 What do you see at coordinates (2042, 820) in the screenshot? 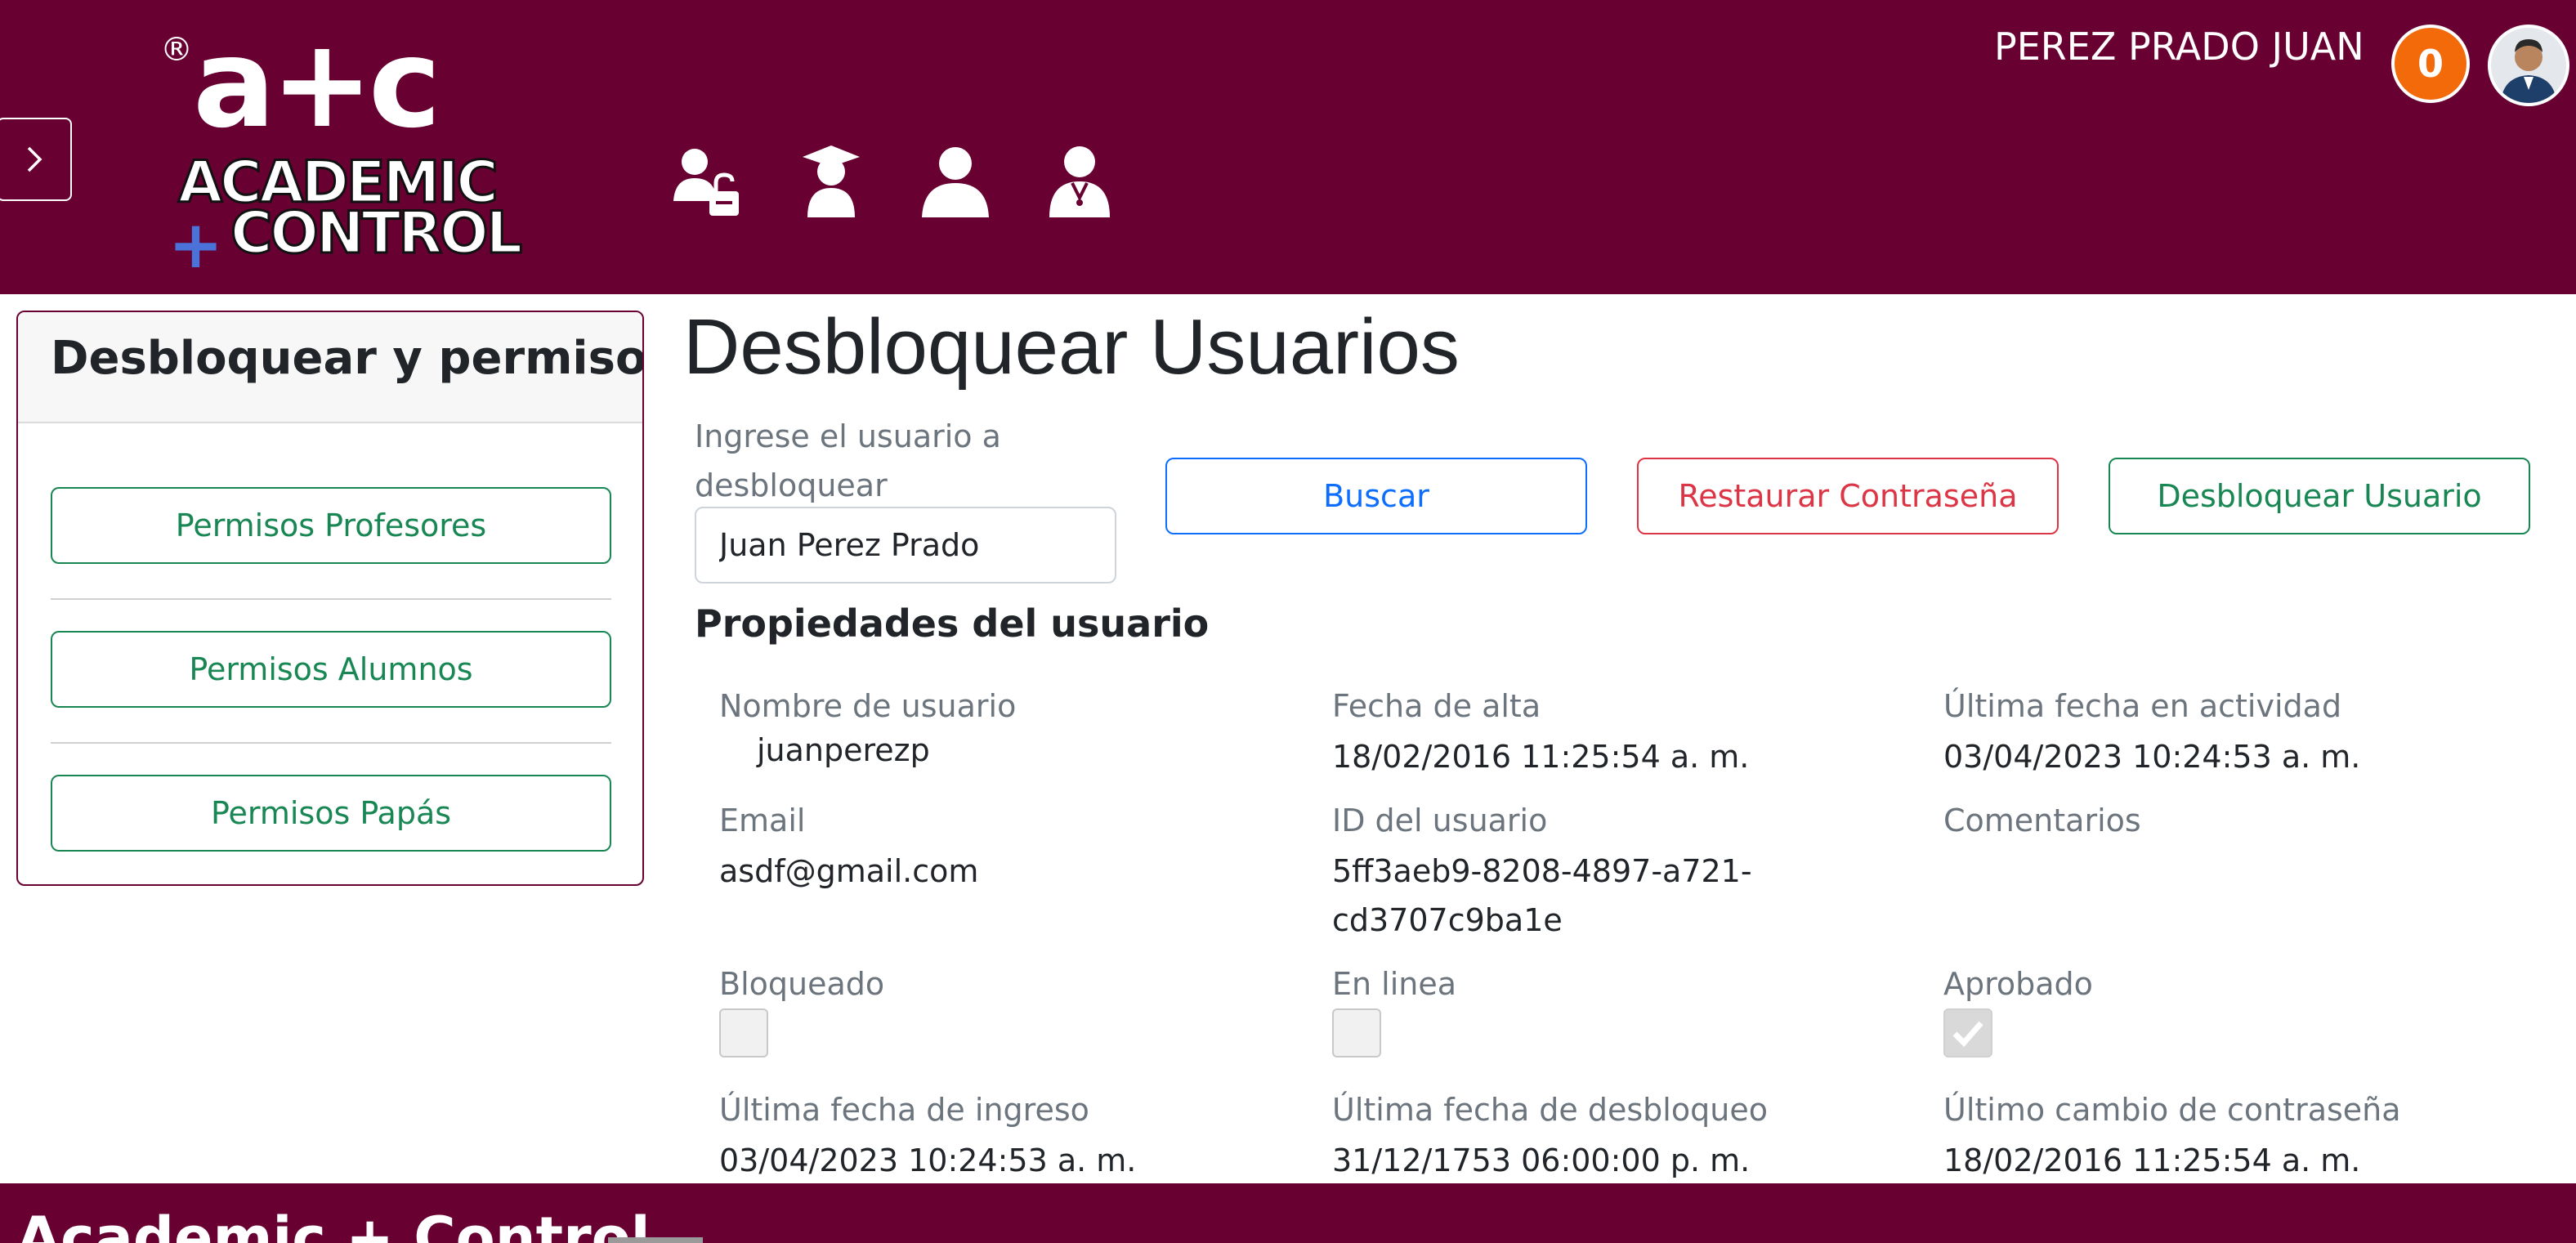
I see `comments-label: Comentarios` at bounding box center [2042, 820].